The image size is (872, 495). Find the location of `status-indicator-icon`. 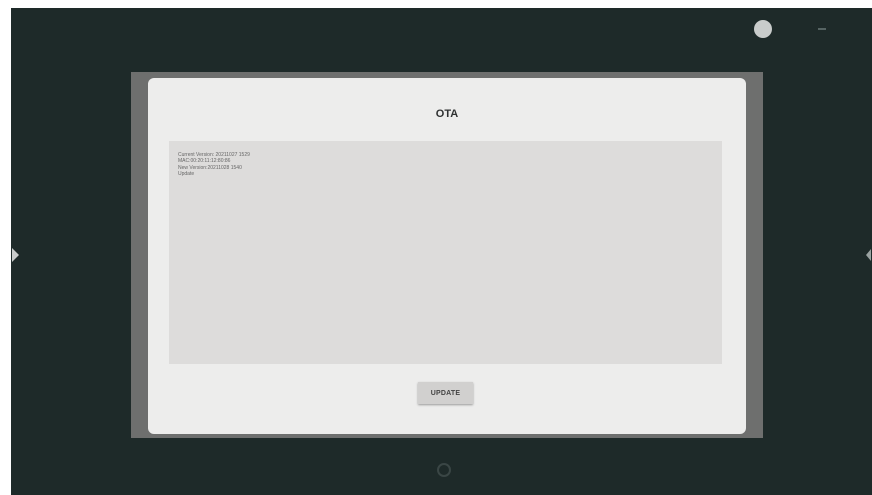

status-indicator-icon is located at coordinates (763, 29).